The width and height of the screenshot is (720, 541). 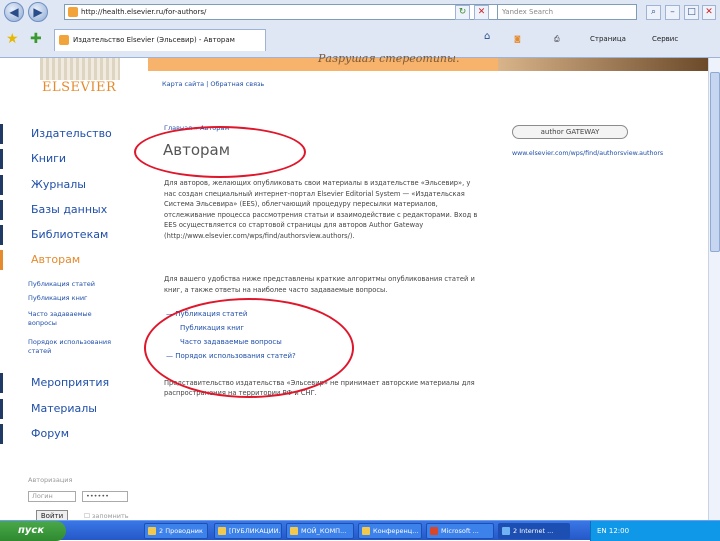 I want to click on add-favorites-icon: ✚, so click(x=36, y=39).